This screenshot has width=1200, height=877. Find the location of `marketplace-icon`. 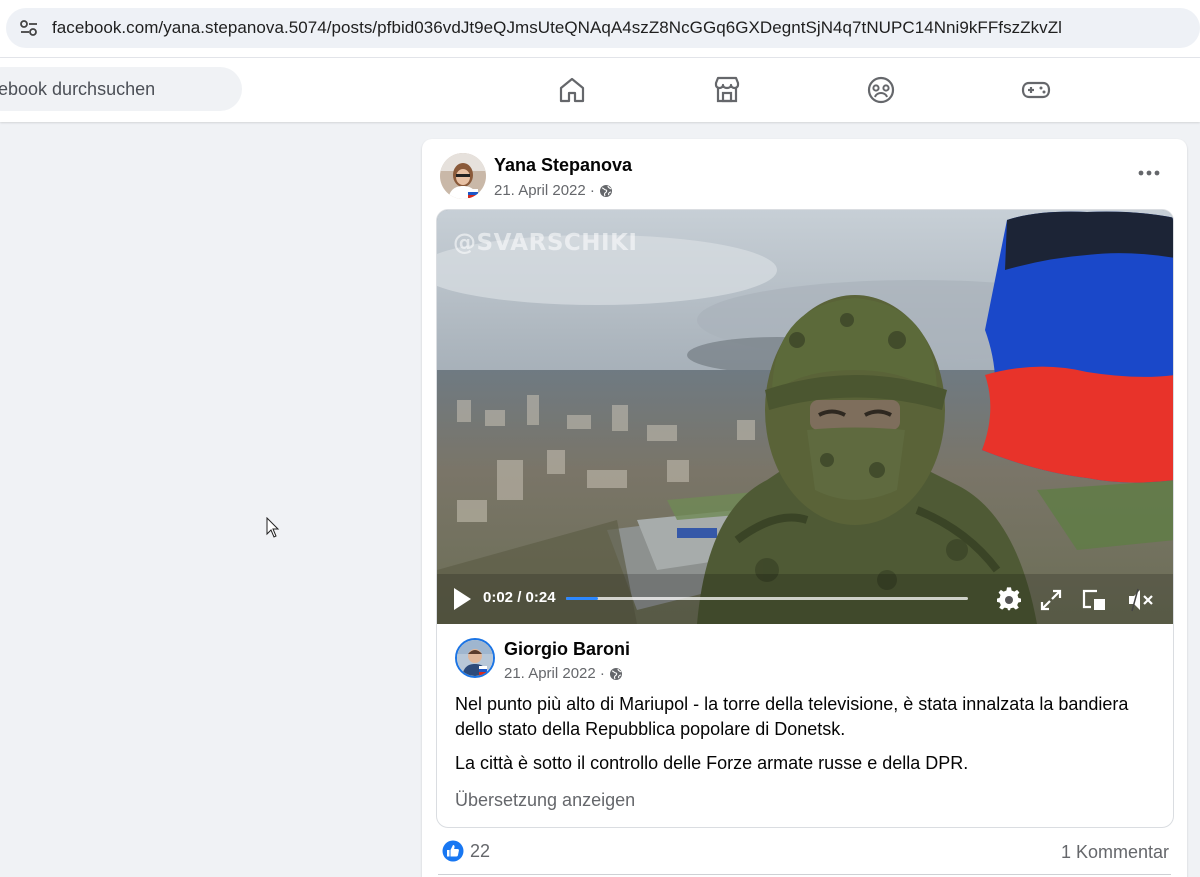

marketplace-icon is located at coordinates (727, 90).